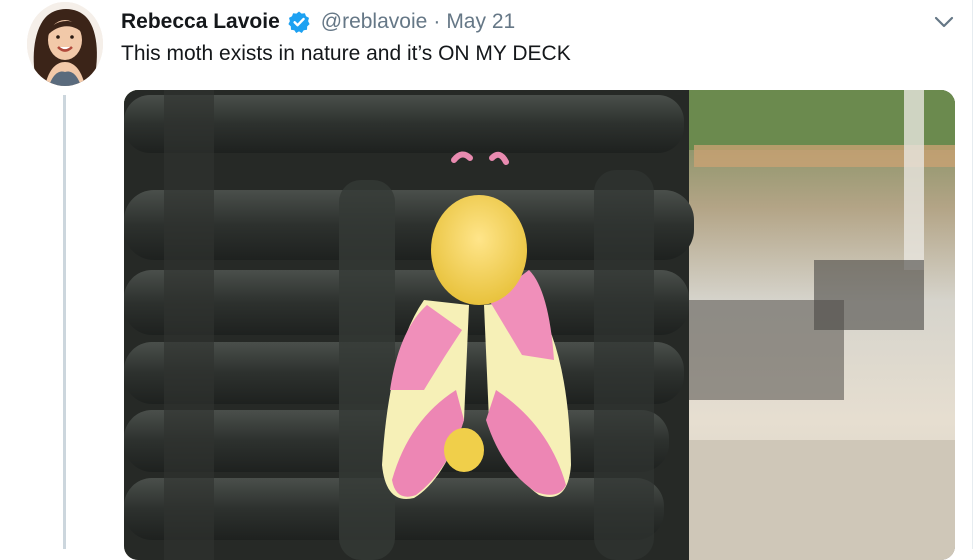 This screenshot has height=560, width=976. What do you see at coordinates (374, 22) in the screenshot?
I see `author-handle: @reblavoie` at bounding box center [374, 22].